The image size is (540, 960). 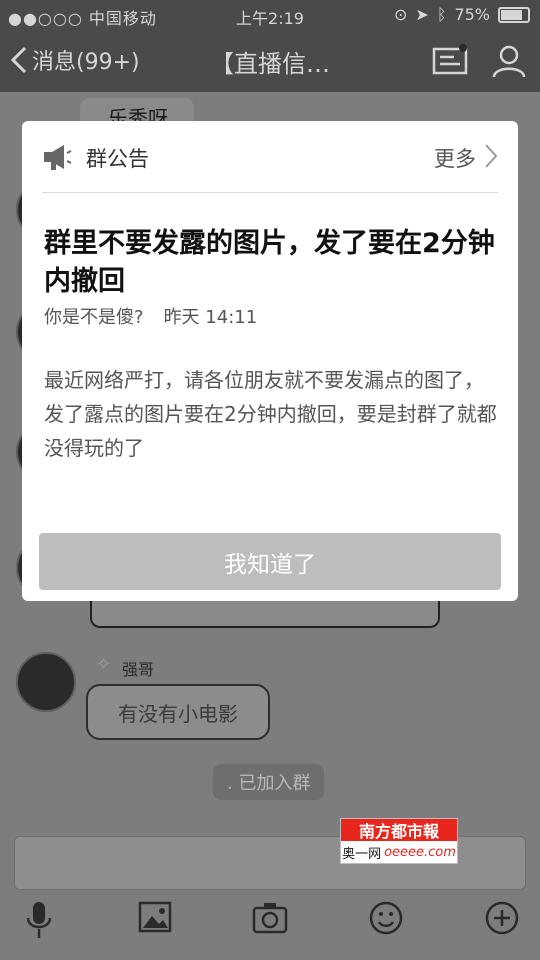 What do you see at coordinates (46, 682) in the screenshot?
I see `member-avatar` at bounding box center [46, 682].